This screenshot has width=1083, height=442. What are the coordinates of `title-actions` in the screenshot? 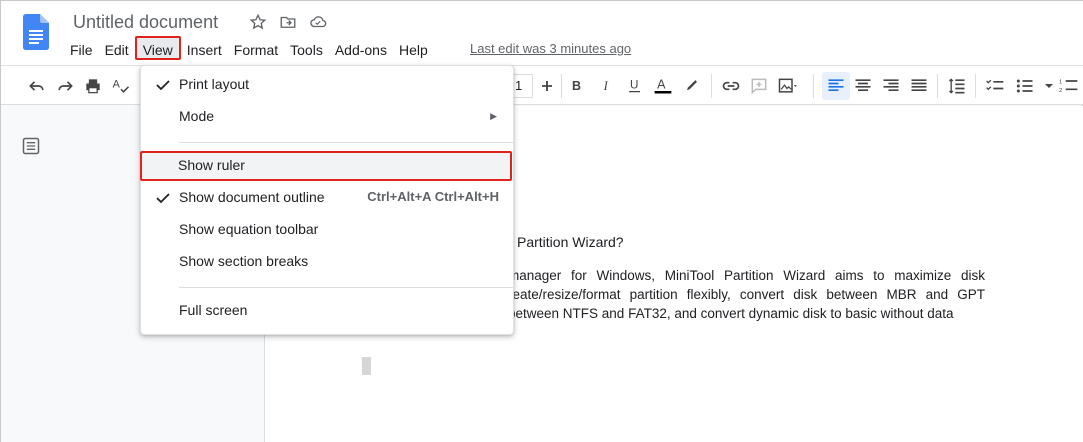 It's located at (288, 22).